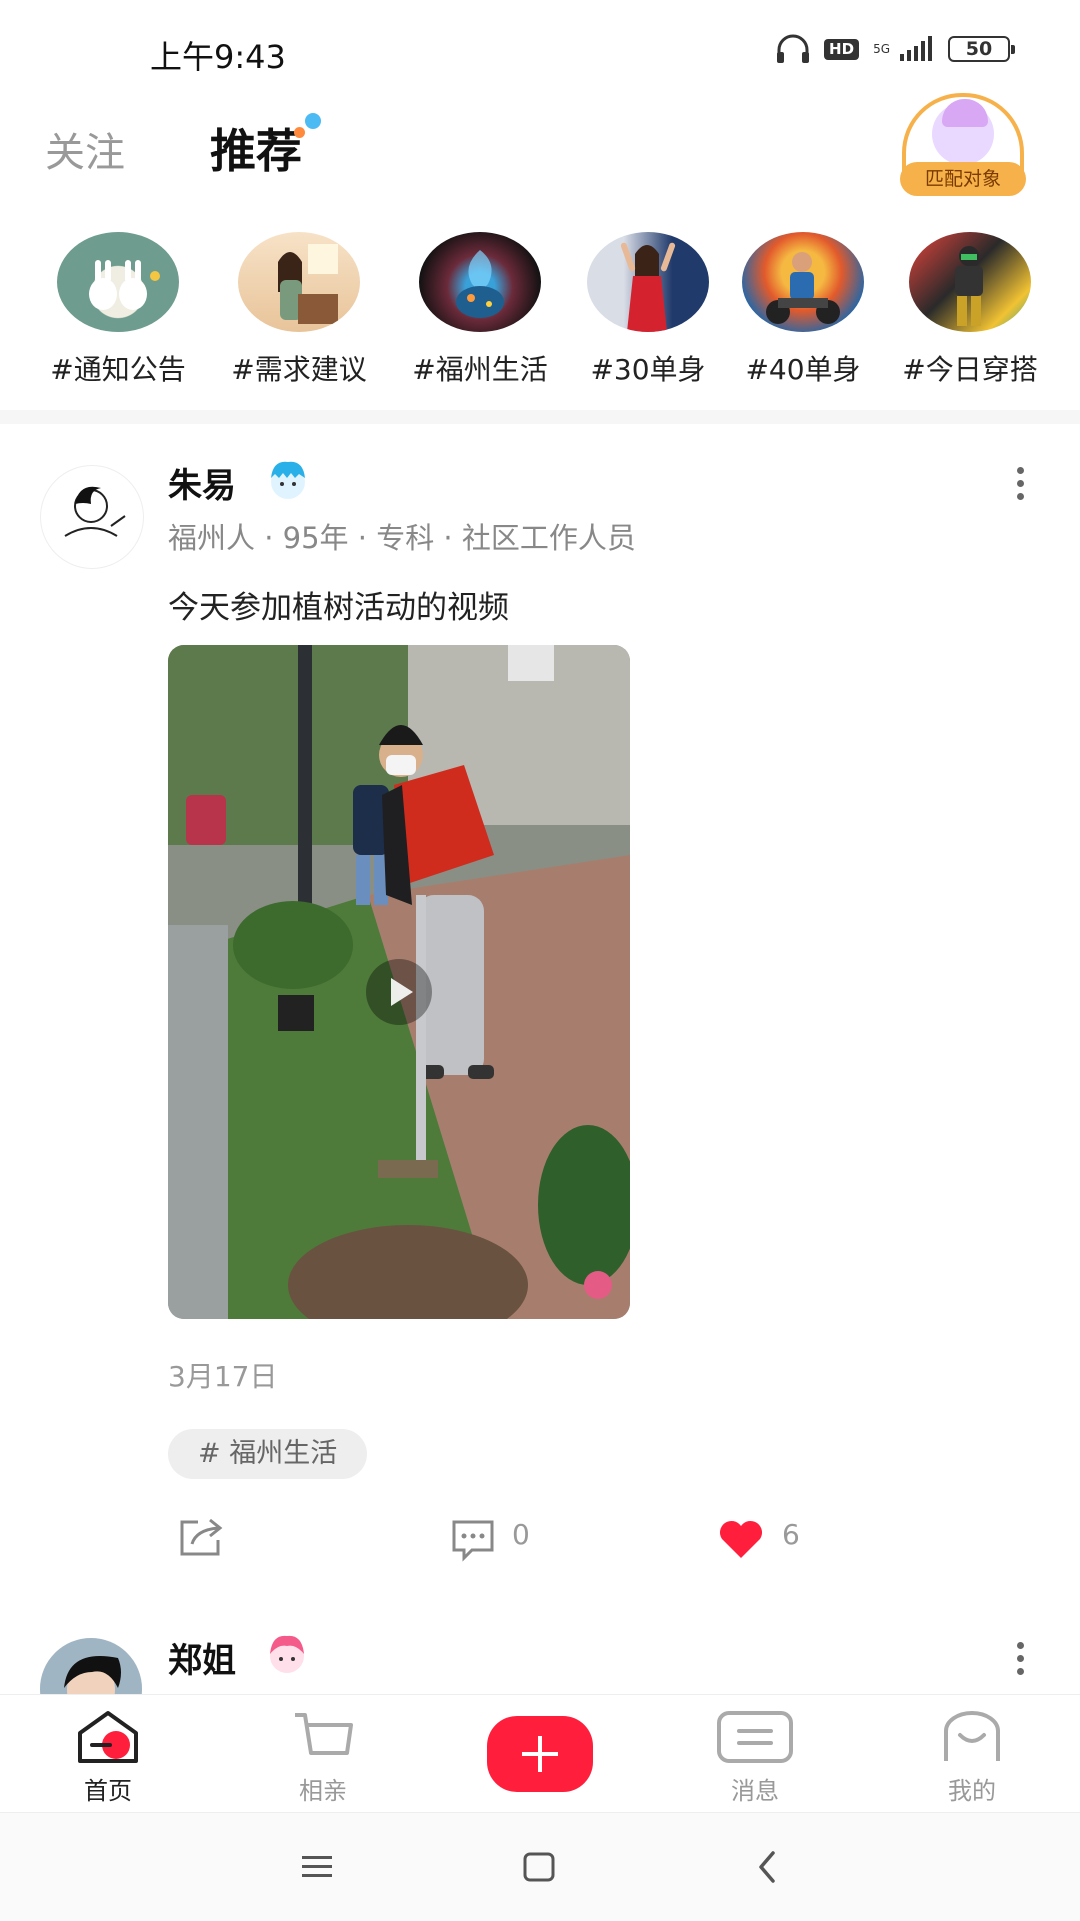  What do you see at coordinates (402, 538) in the screenshot?
I see `post-author-meta: 福州人 · 95年 · 专科 · 社区工作人员` at bounding box center [402, 538].